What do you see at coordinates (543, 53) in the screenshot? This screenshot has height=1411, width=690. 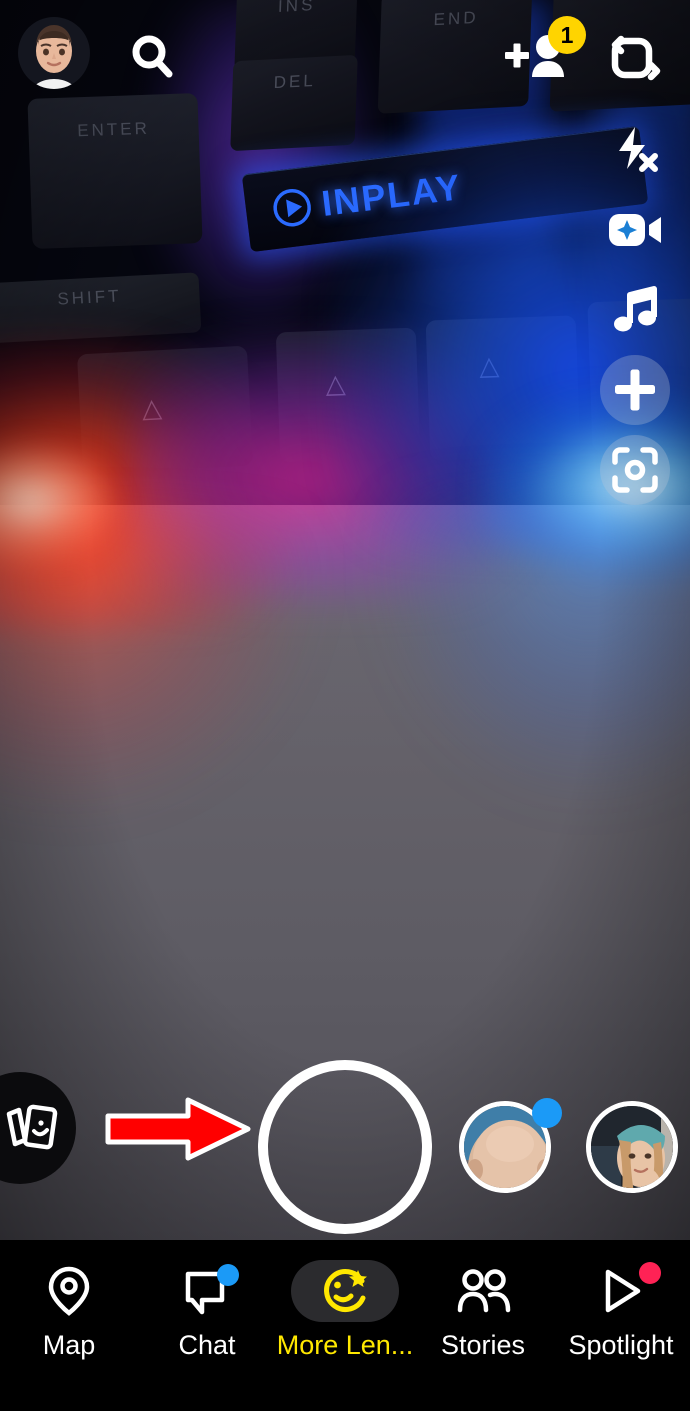 I see `add-friend-button: 1` at bounding box center [543, 53].